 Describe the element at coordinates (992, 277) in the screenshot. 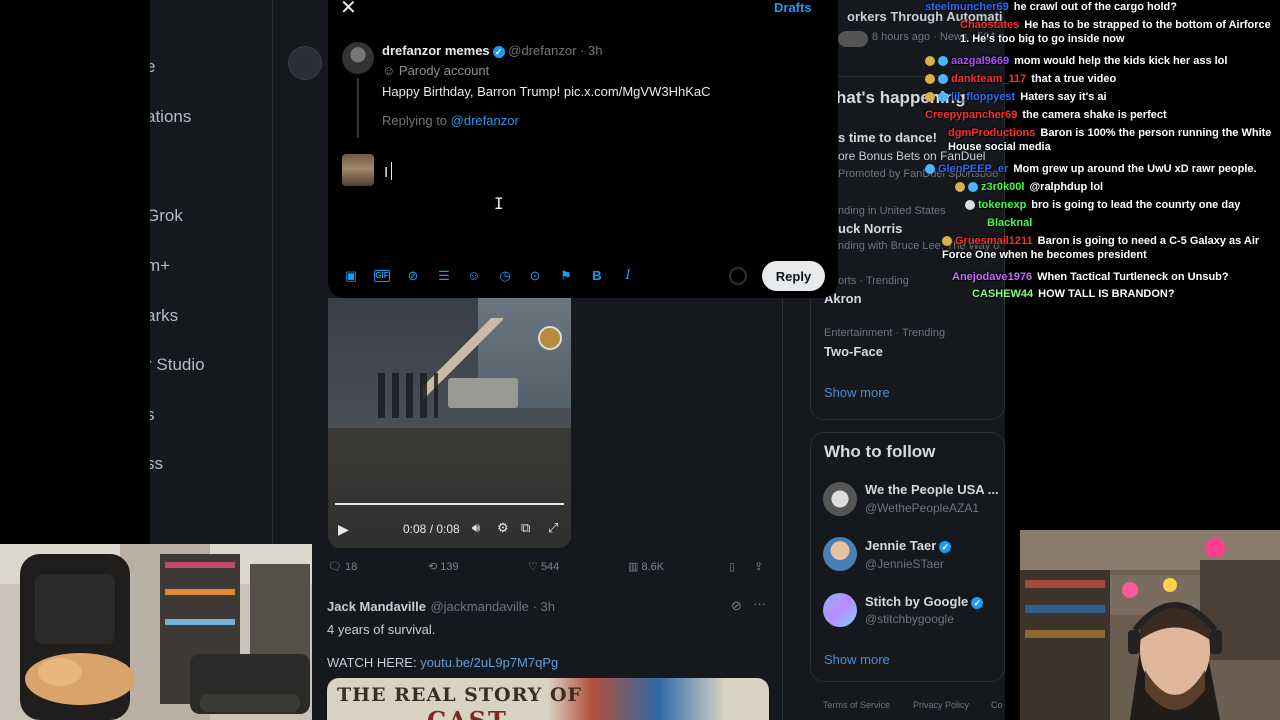

I see `chat-username: Anejodave1976` at that location.